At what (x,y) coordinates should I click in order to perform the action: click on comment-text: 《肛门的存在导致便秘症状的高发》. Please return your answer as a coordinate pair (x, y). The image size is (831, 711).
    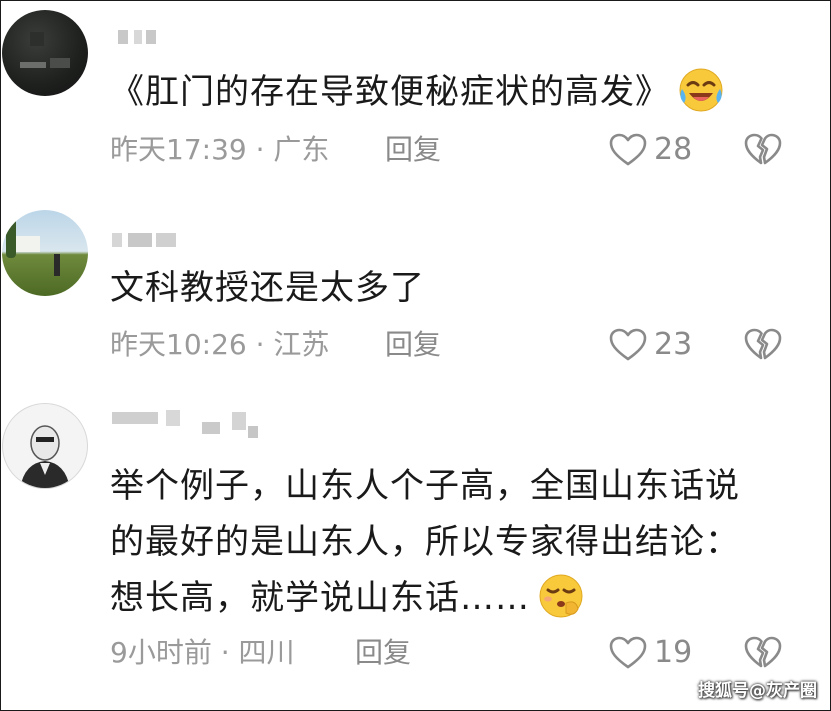
    Looking at the image, I should click on (417, 92).